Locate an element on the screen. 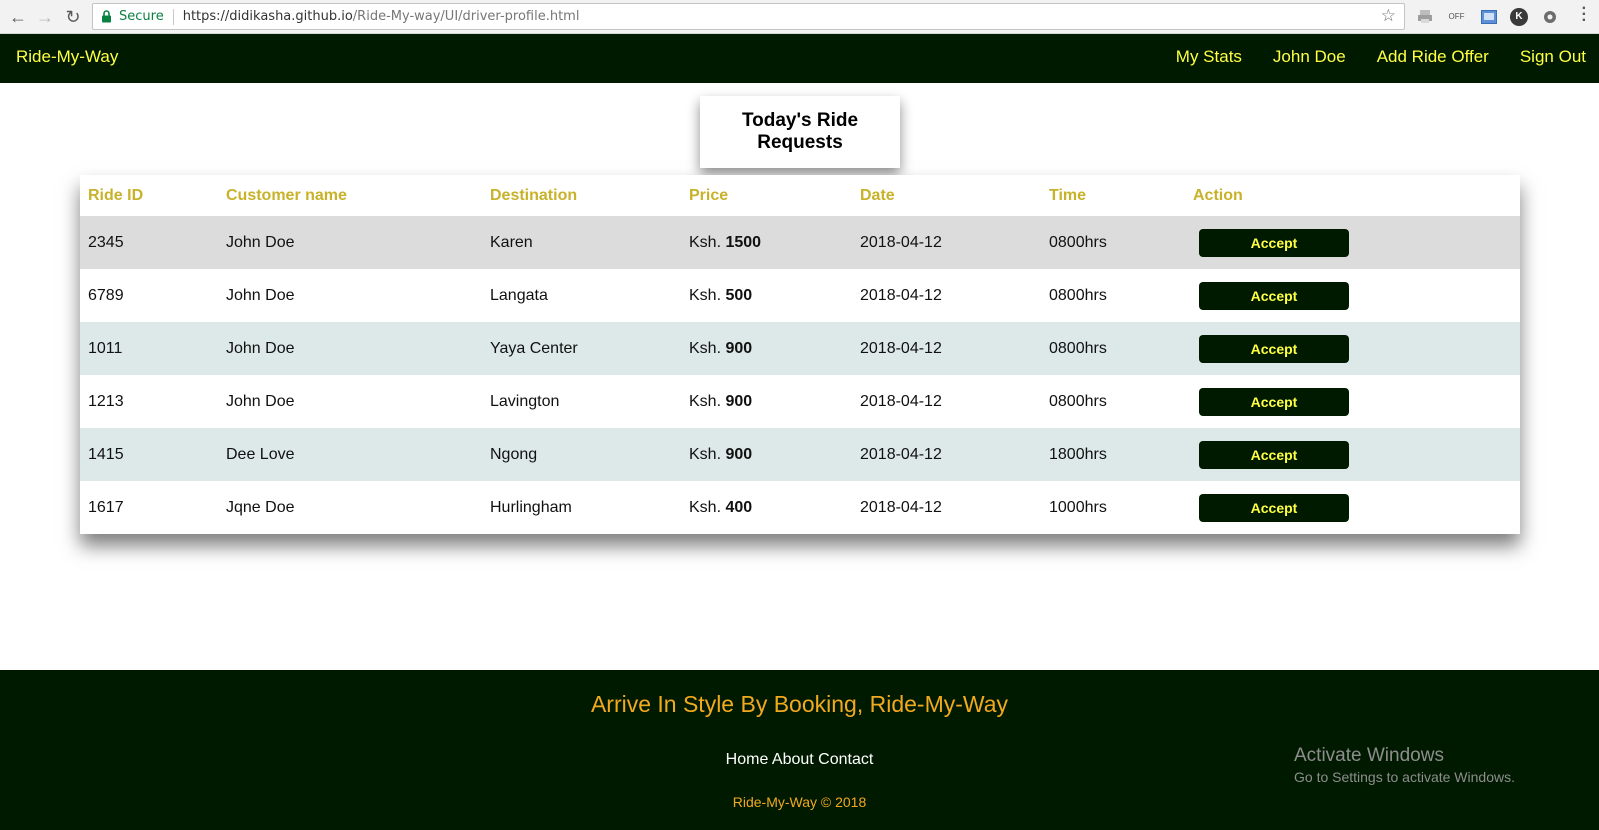 This screenshot has width=1599, height=830. lock-icon is located at coordinates (107, 16).